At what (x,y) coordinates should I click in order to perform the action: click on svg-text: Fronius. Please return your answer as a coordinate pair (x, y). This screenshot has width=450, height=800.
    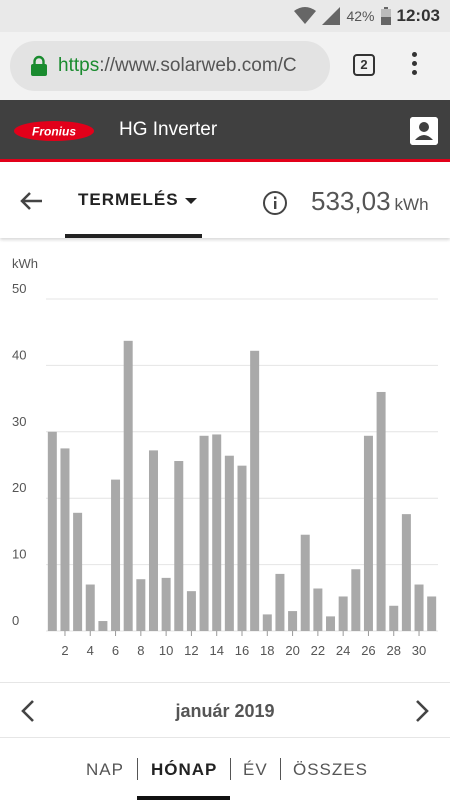
    Looking at the image, I should click on (54, 132).